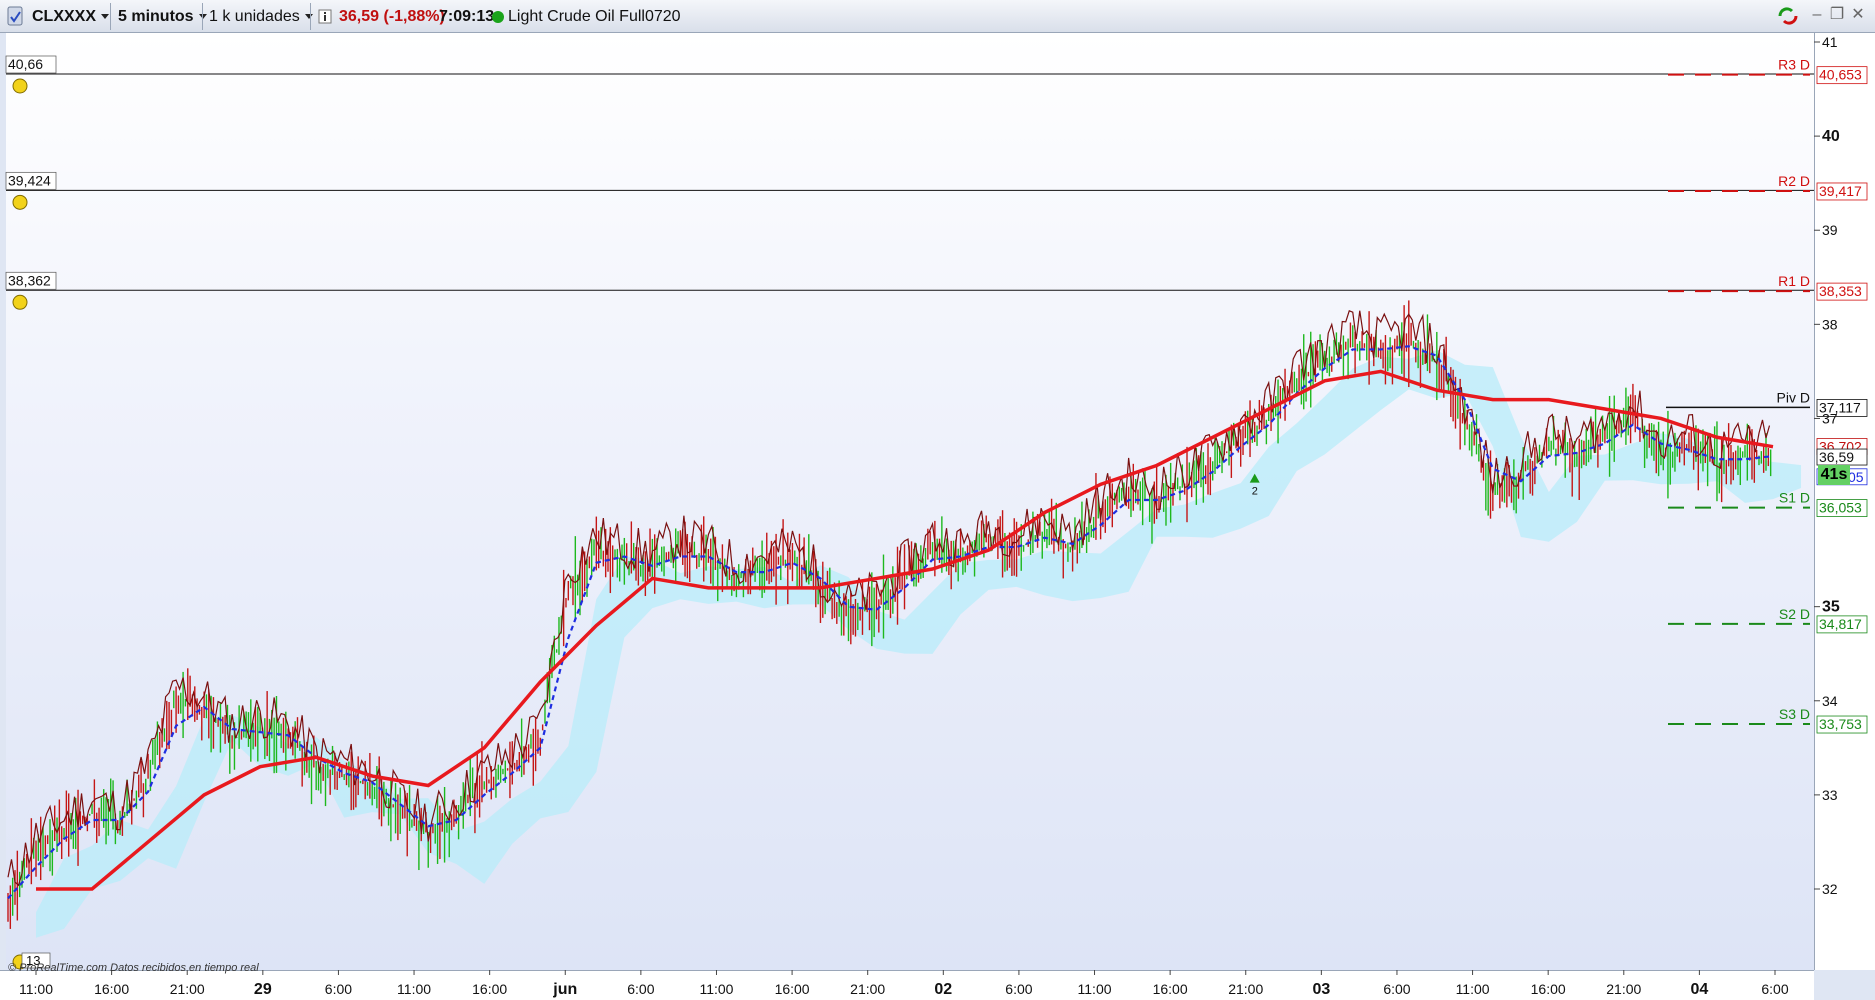 This screenshot has width=1875, height=1000. Describe the element at coordinates (1794, 65) in the screenshot. I see `pivot-name: R3 D` at that location.